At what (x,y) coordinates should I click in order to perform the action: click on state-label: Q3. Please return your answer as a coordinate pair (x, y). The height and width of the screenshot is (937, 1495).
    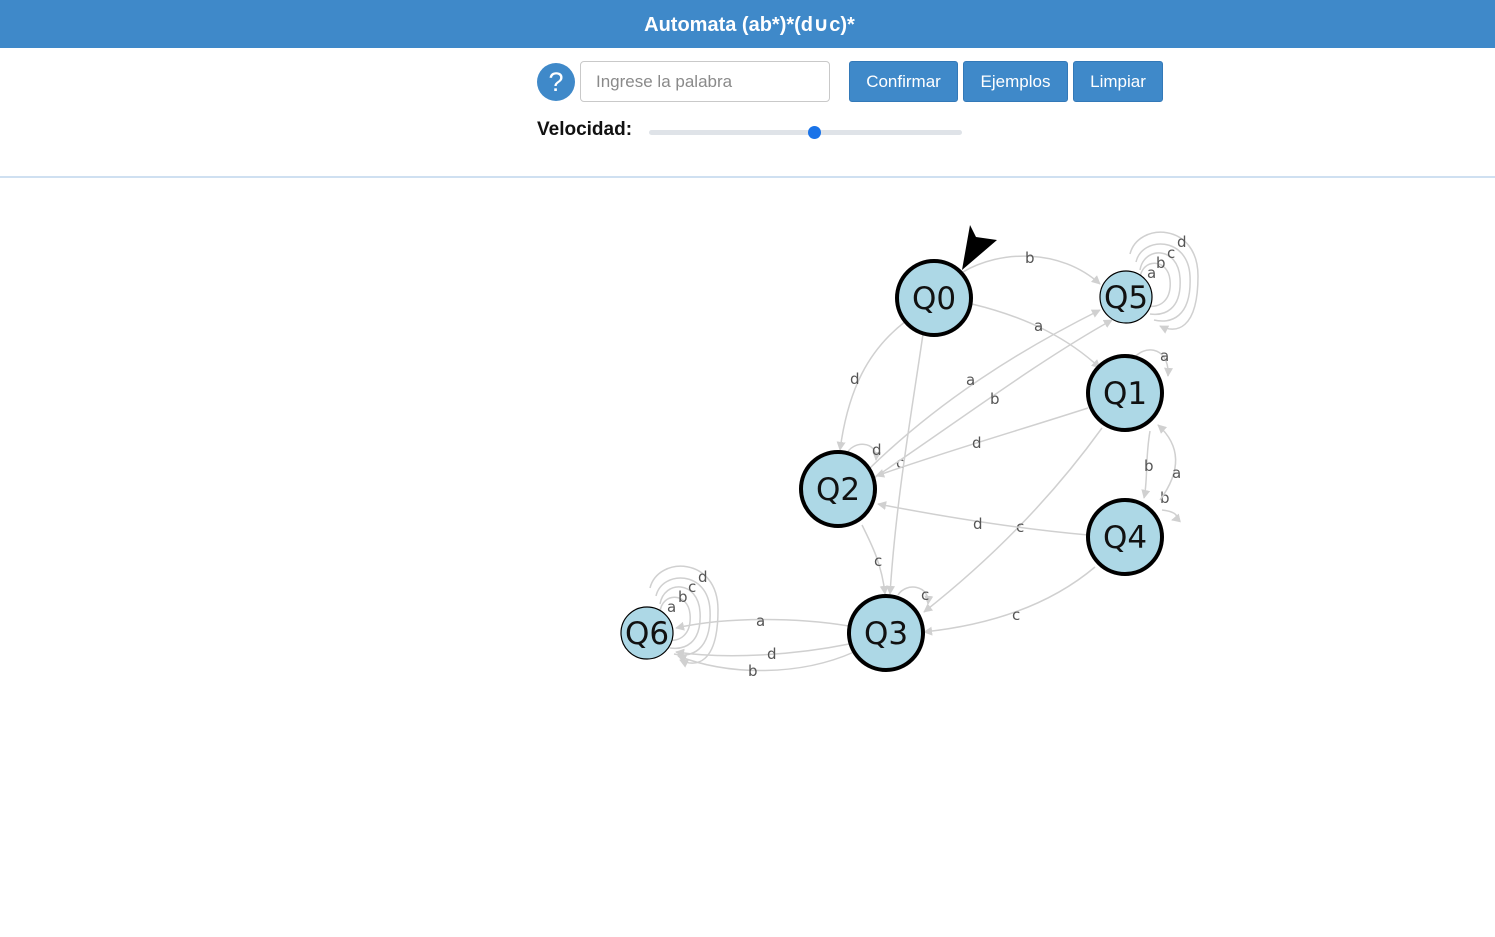
    Looking at the image, I should click on (886, 634).